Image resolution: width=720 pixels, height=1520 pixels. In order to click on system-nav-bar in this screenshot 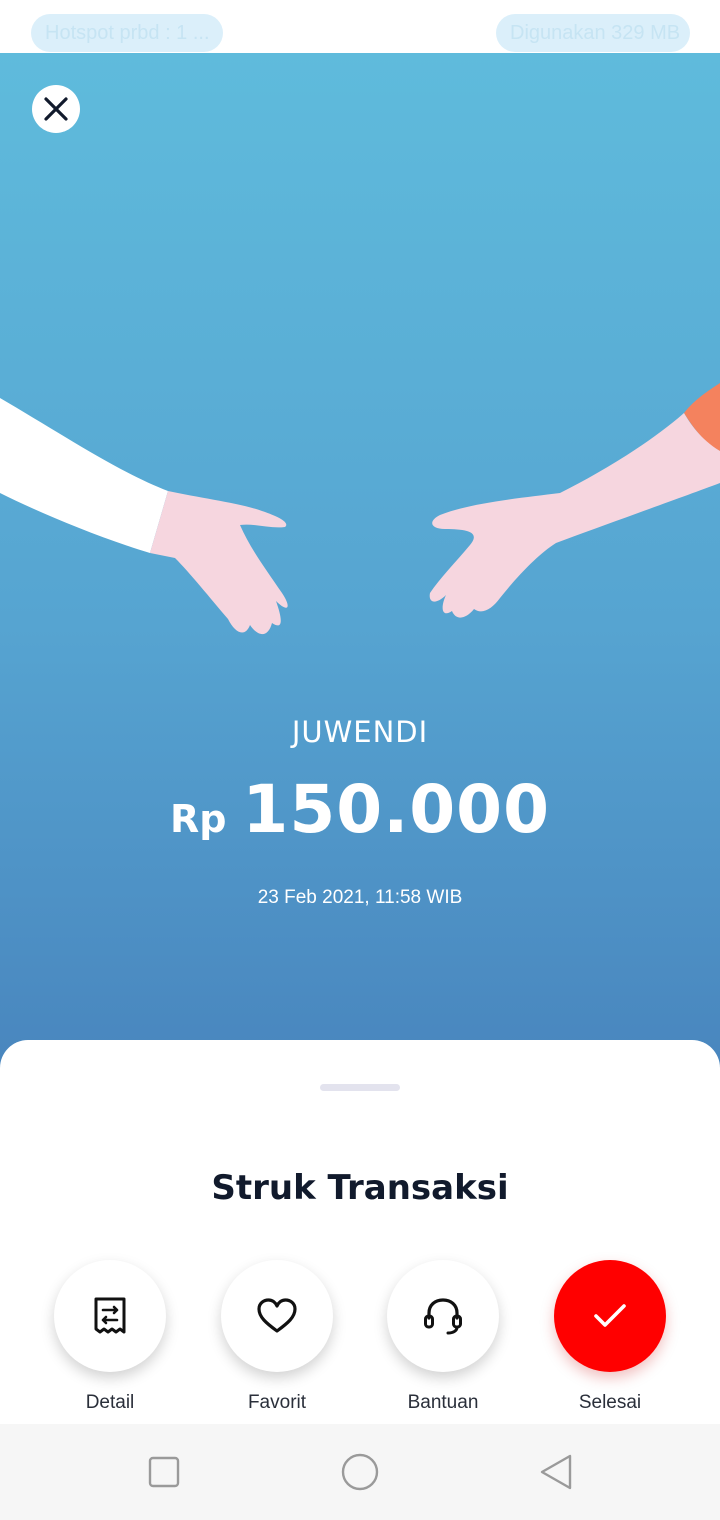, I will do `click(360, 1472)`.